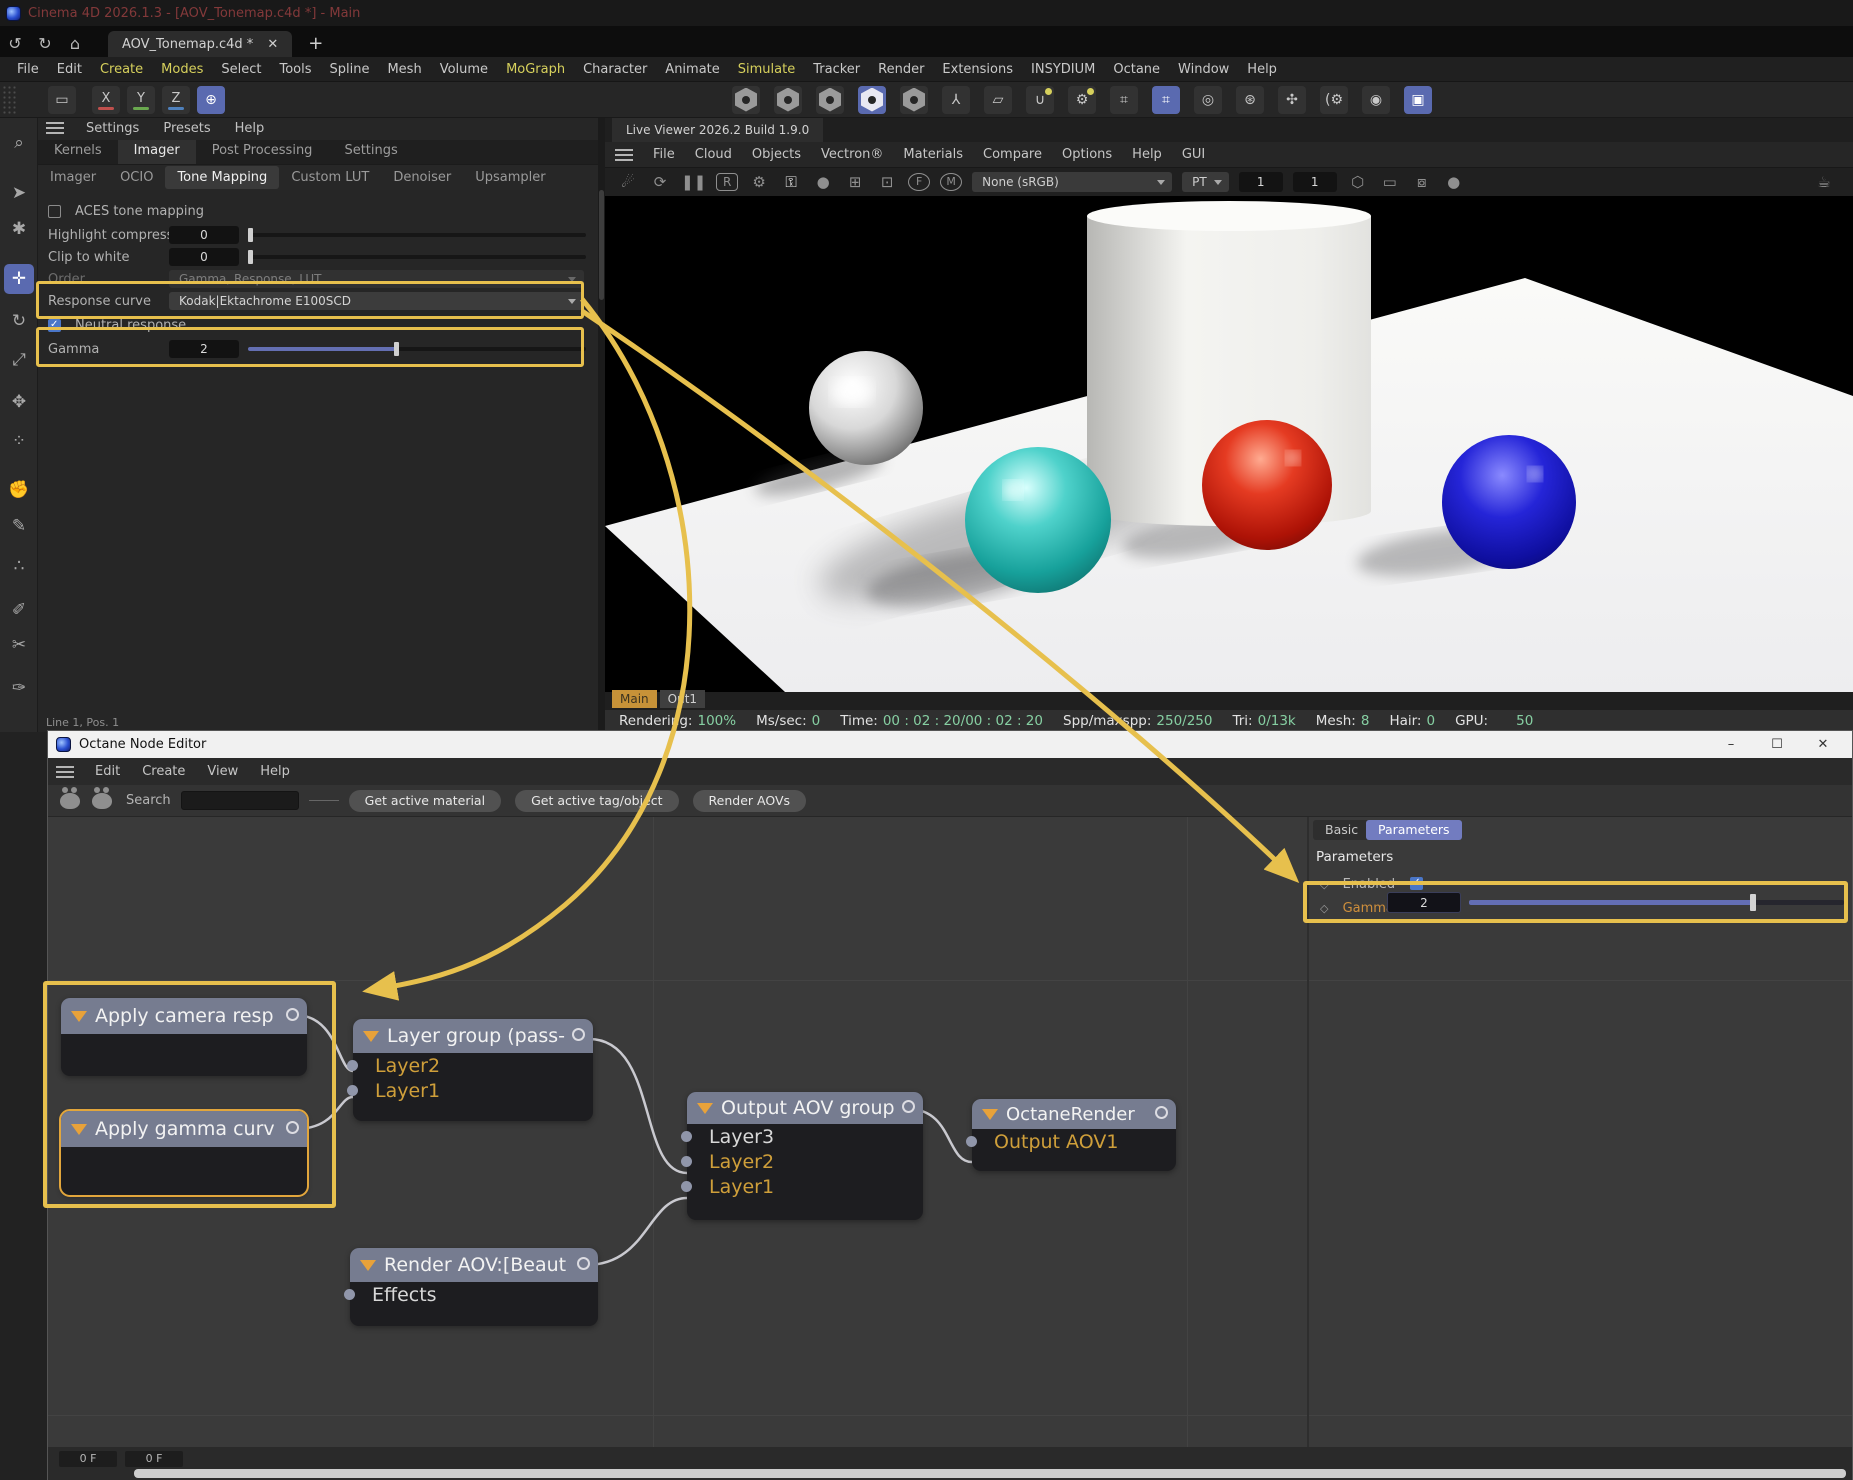 Image resolution: width=1853 pixels, height=1480 pixels. I want to click on pencil-tool-icon: ✎, so click(19, 526).